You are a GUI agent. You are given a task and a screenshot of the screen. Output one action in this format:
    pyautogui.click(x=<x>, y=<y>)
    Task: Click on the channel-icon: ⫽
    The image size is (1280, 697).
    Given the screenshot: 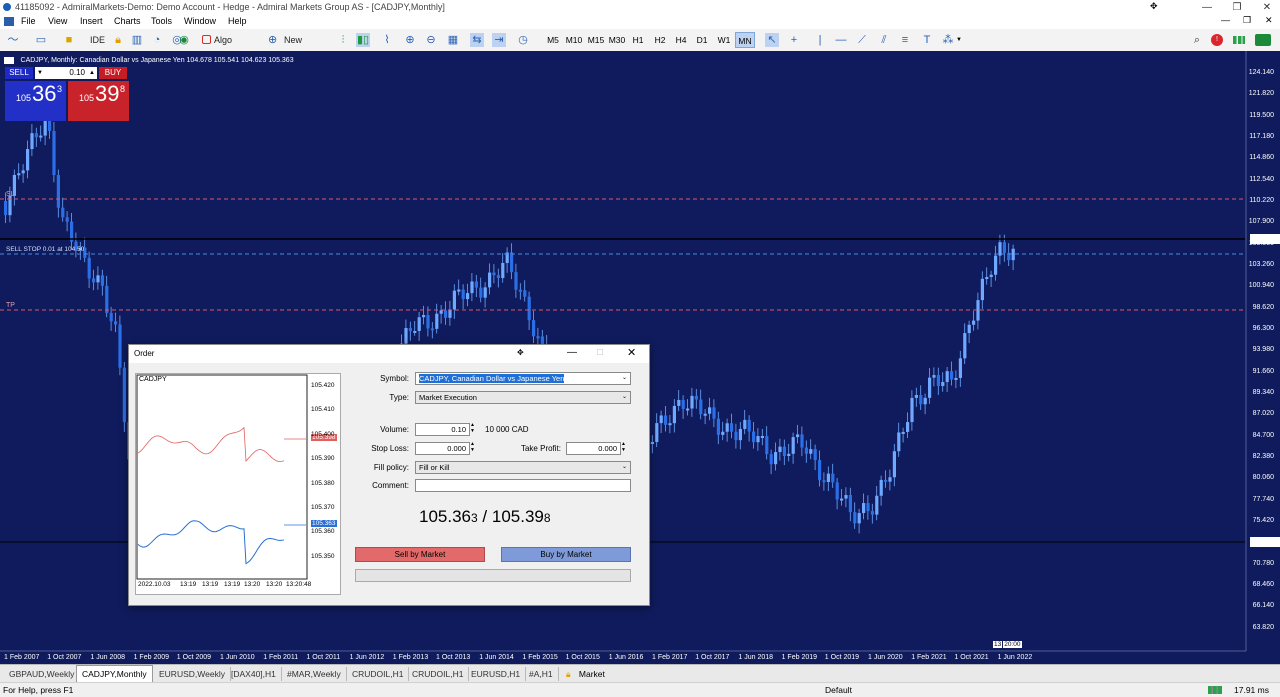 What is the action you would take?
    pyautogui.click(x=884, y=40)
    